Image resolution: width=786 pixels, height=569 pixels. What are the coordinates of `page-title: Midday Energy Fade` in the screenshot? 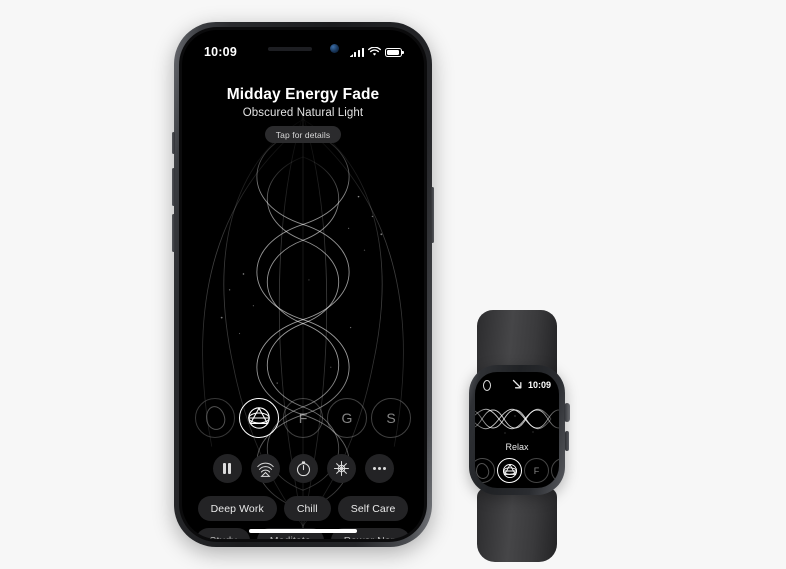 It's located at (303, 94).